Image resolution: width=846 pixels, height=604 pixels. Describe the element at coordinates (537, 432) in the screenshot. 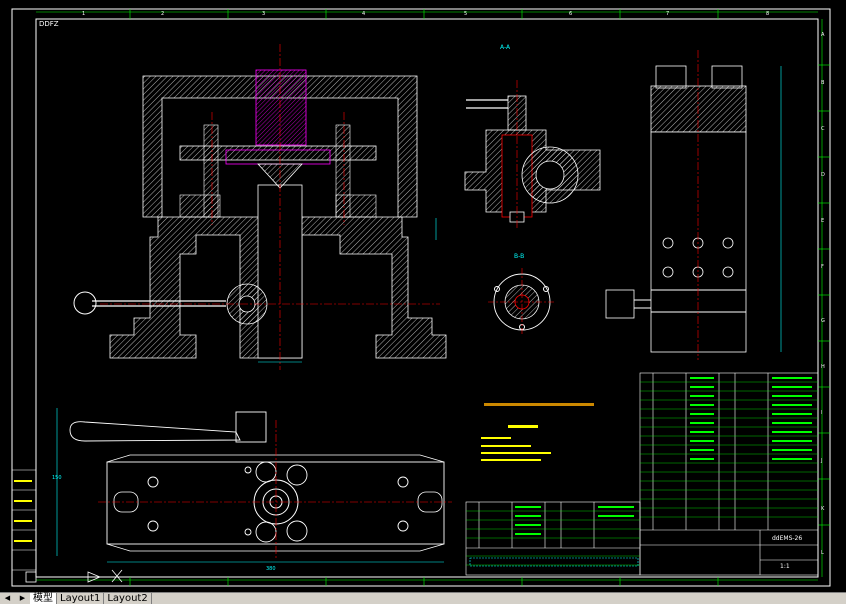

I see `technical-notes` at that location.